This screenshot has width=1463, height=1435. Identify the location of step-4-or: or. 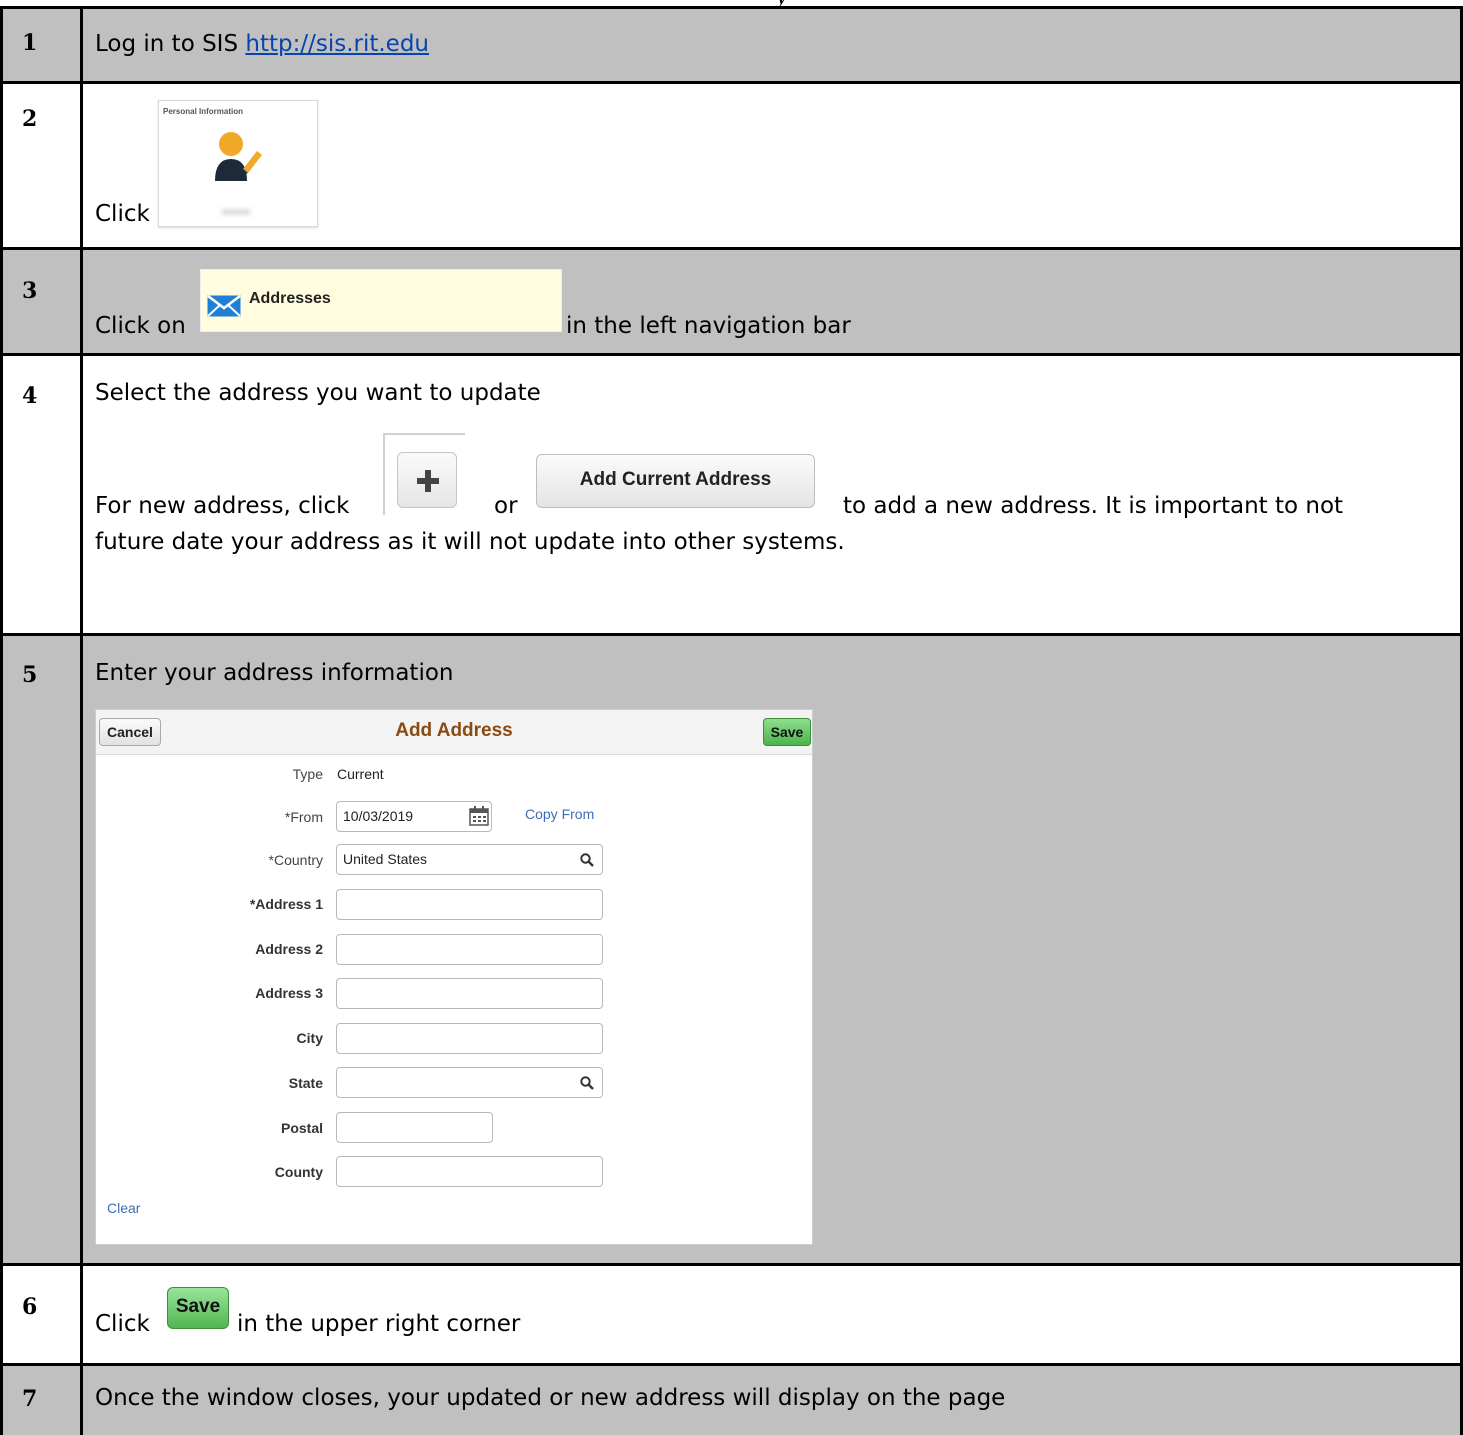
(506, 506).